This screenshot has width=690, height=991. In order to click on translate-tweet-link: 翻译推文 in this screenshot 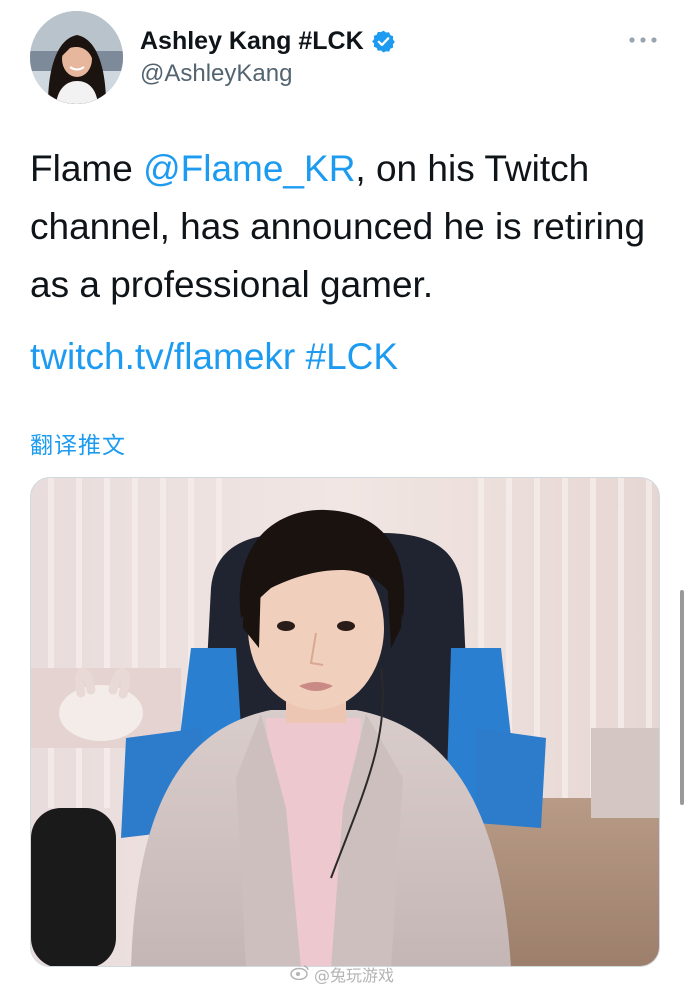, I will do `click(78, 443)`.